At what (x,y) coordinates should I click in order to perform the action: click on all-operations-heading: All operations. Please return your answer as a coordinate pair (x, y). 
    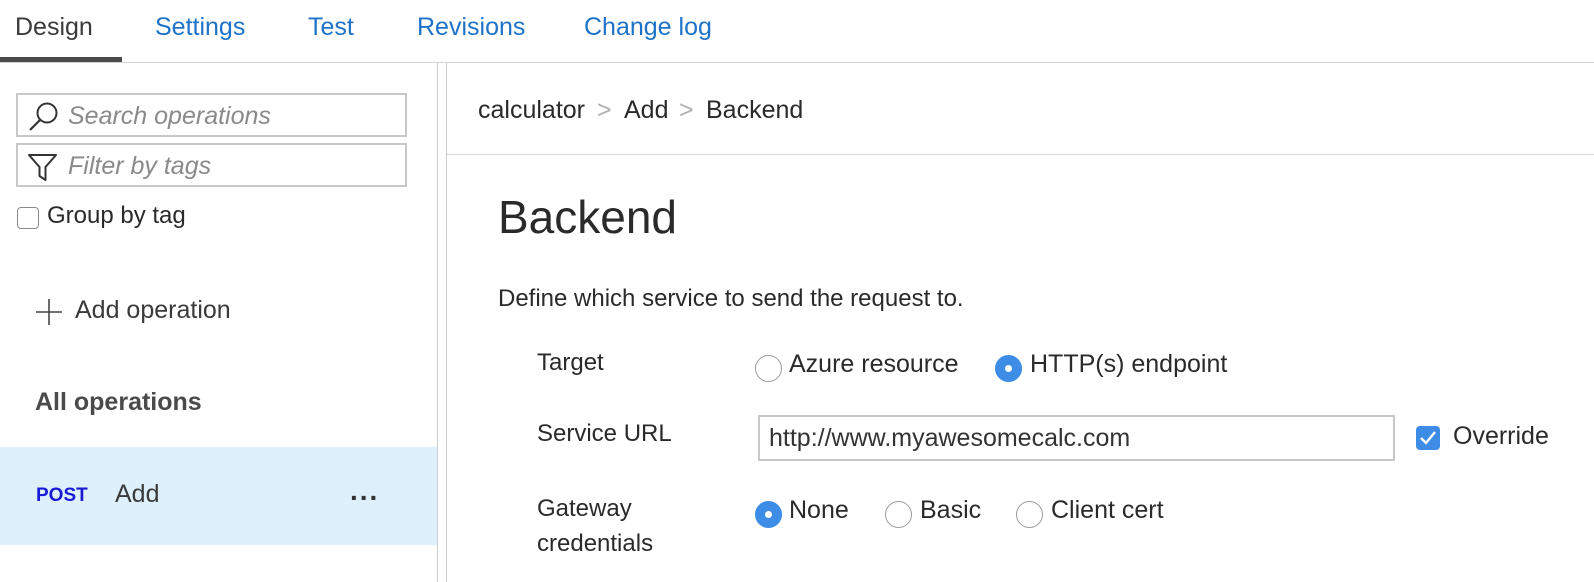
    Looking at the image, I should click on (118, 402).